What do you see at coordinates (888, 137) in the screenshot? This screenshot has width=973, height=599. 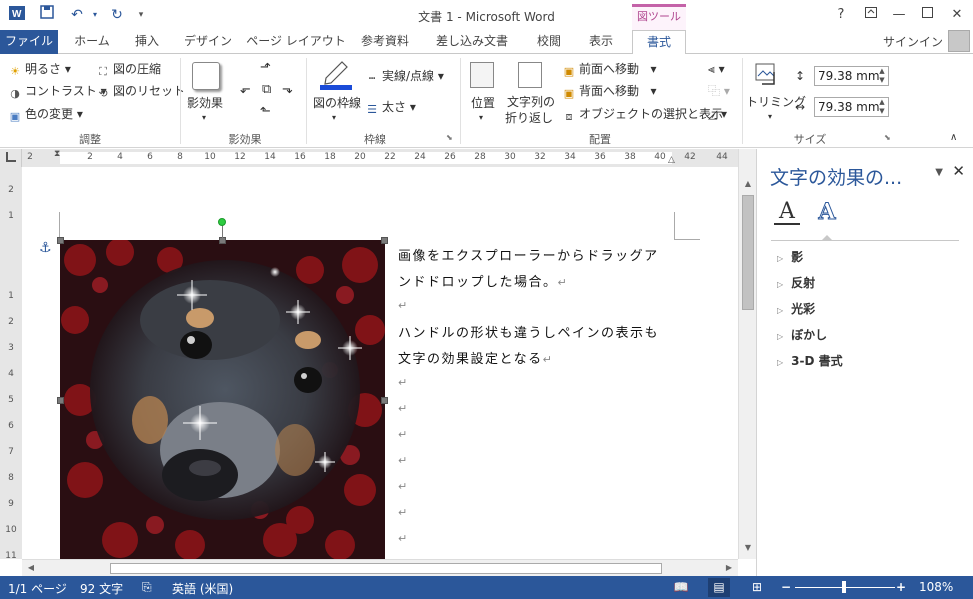 I see `size-dialog-launcher-icon: ⬊` at bounding box center [888, 137].